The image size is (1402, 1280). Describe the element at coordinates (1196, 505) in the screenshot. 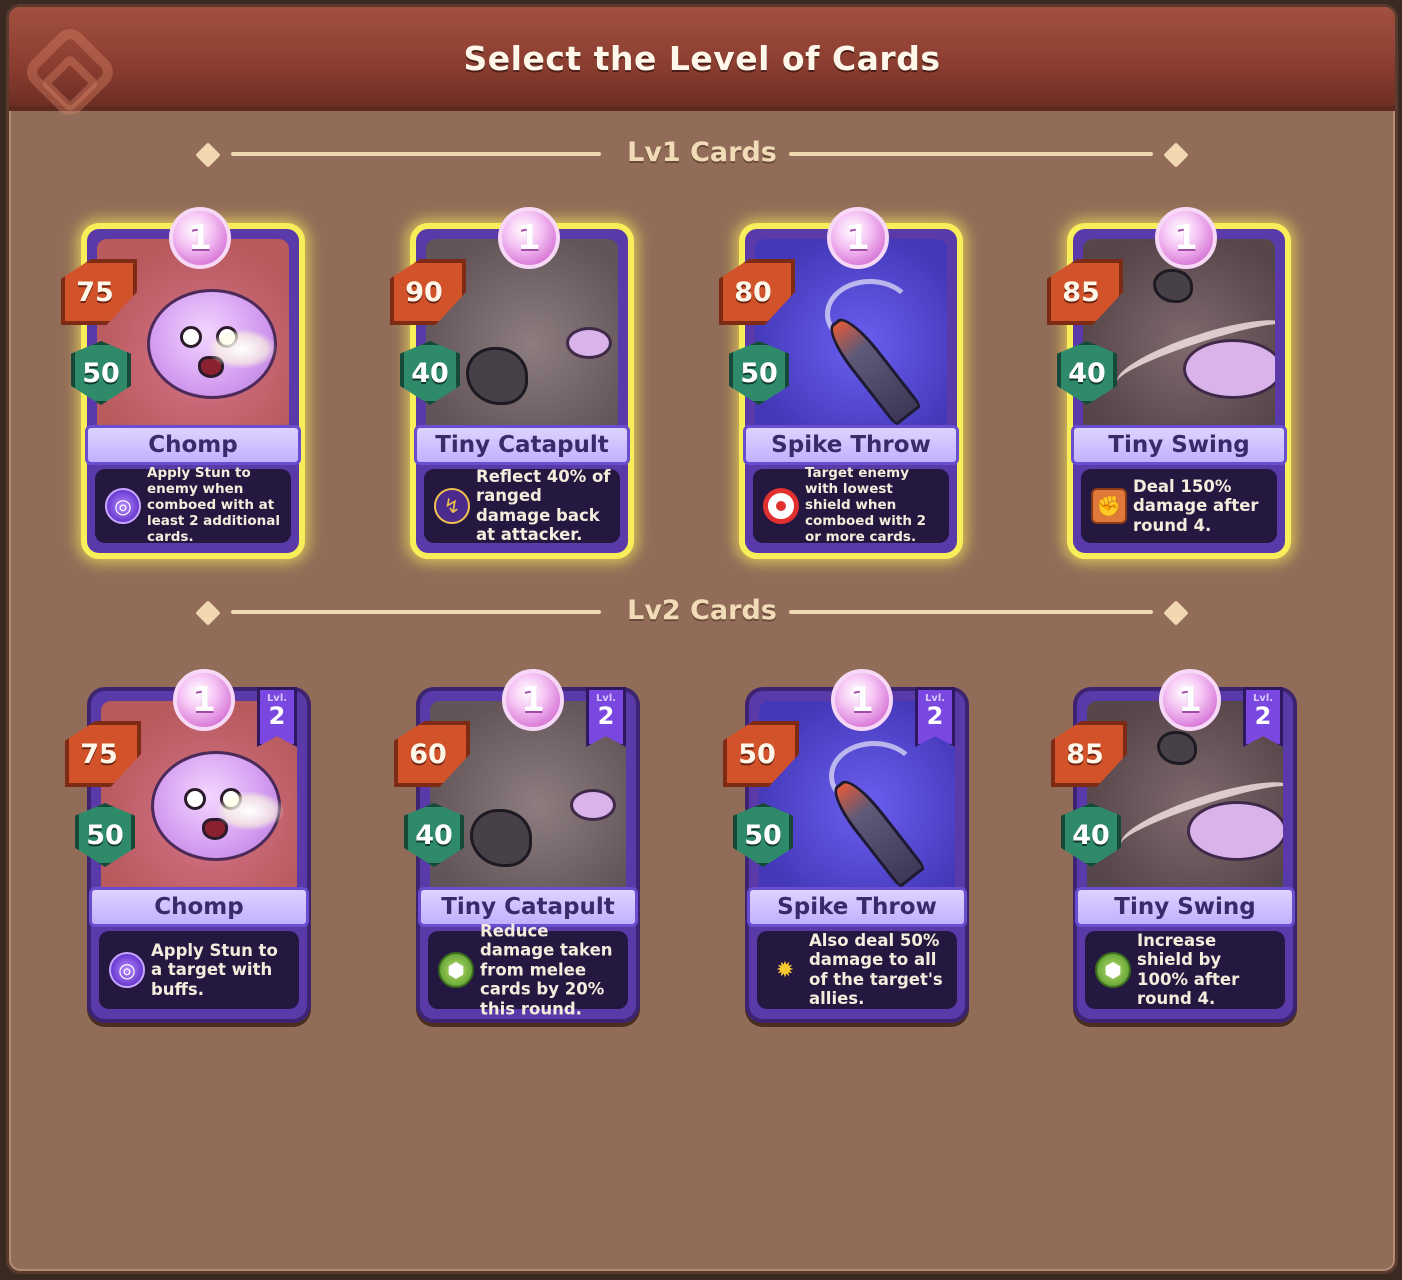

I see `card-description: Deal 150% damage after round 4.` at that location.